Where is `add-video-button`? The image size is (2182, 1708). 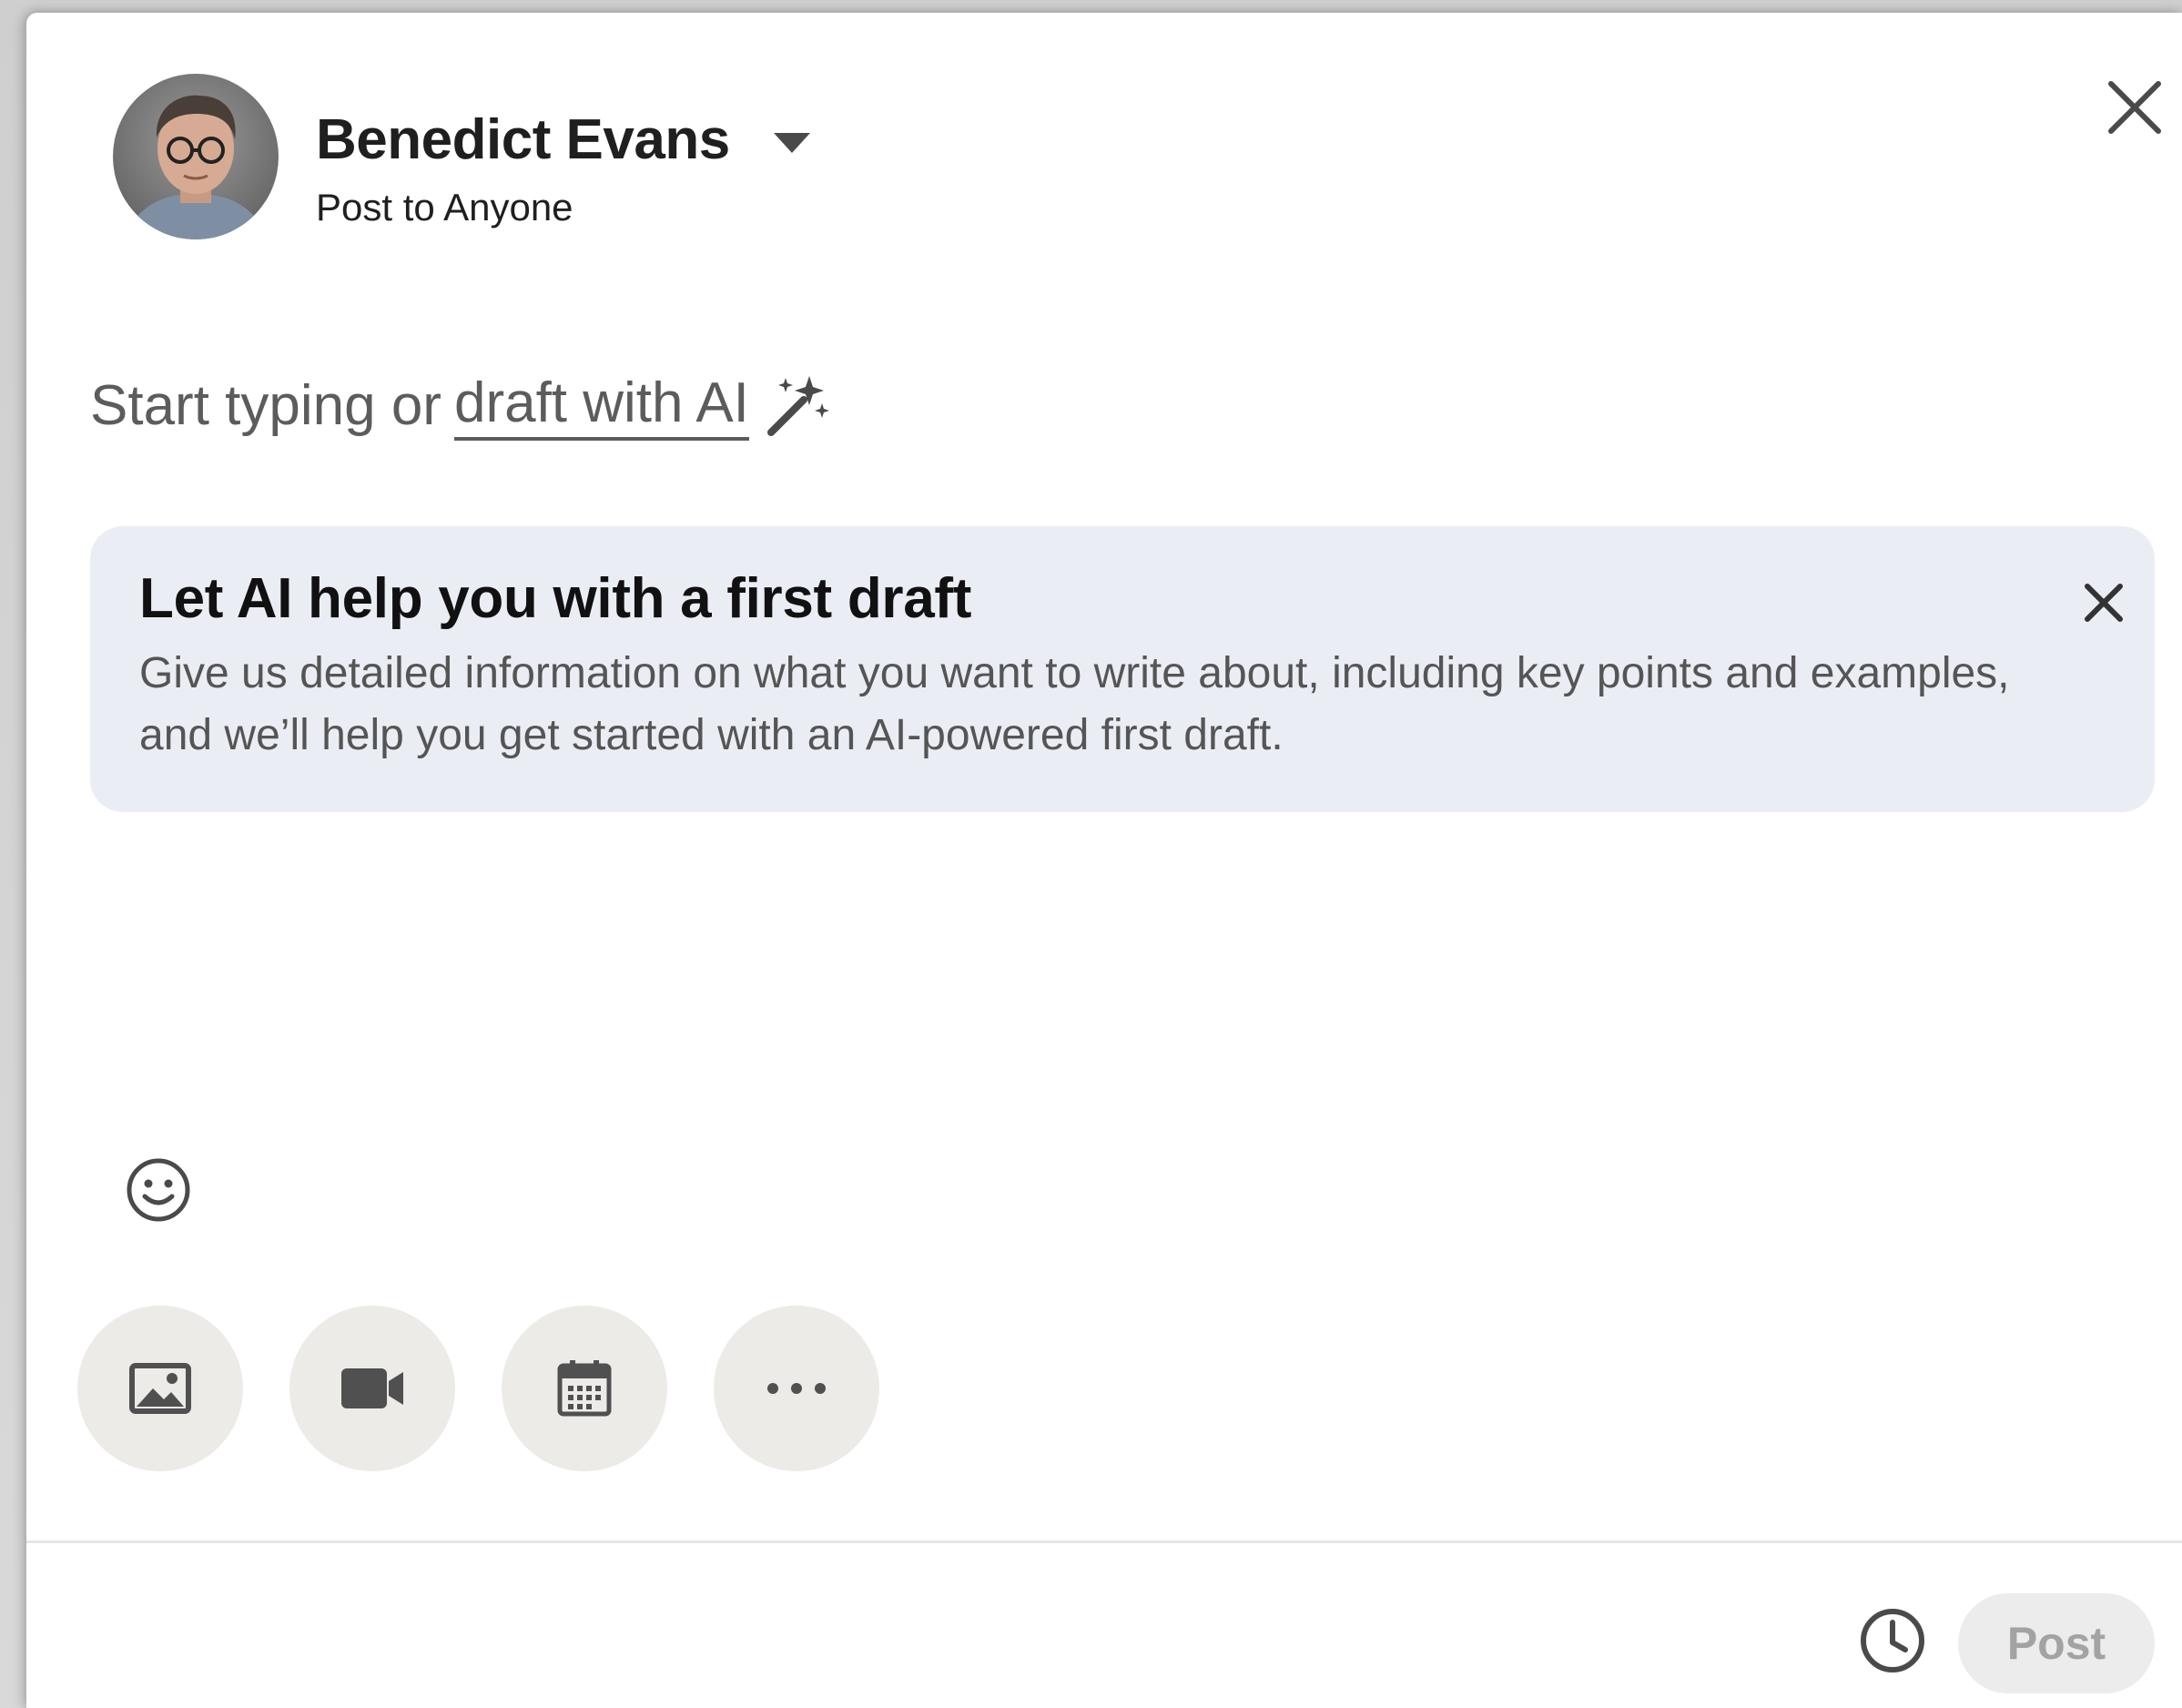
add-video-button is located at coordinates (372, 1389).